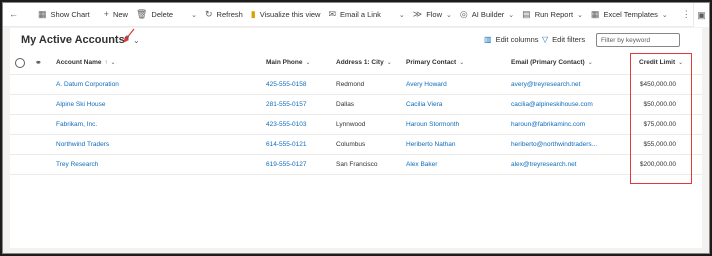 The image size is (712, 256). I want to click on visualize-button: ▮ Visualize this view, so click(286, 15).